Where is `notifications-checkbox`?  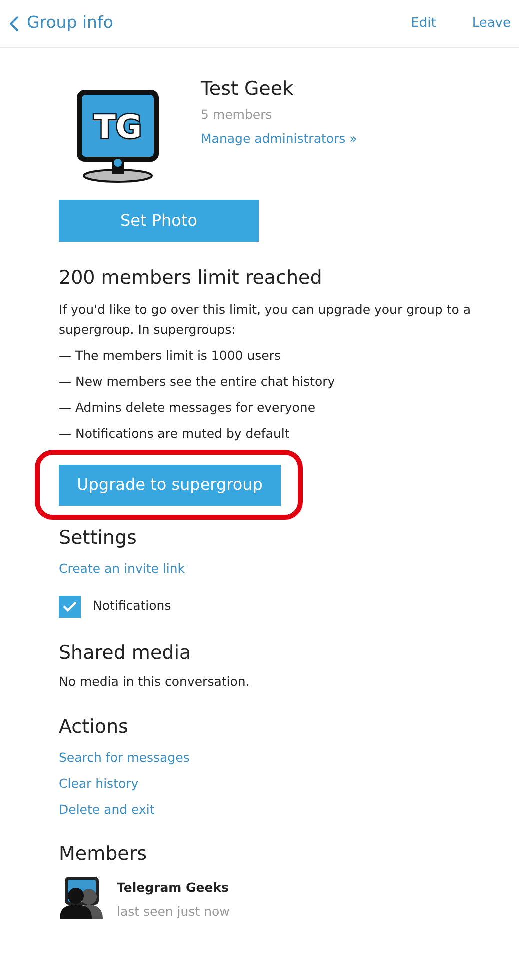
notifications-checkbox is located at coordinates (70, 607).